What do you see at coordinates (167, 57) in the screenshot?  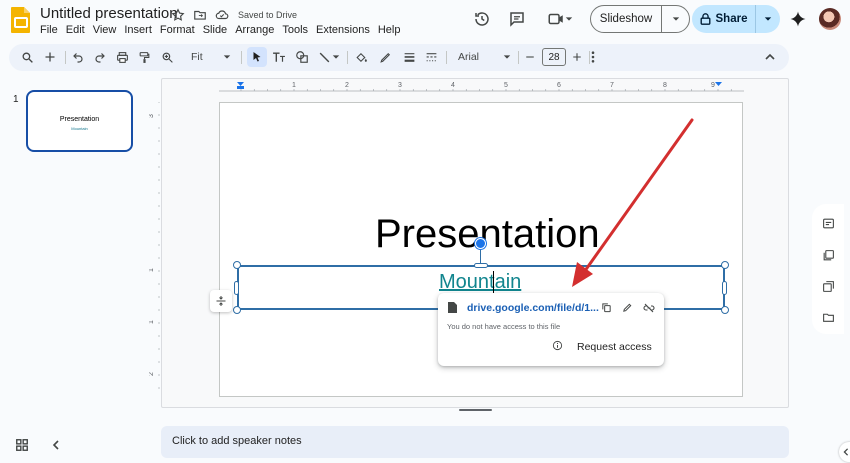 I see `zoom-icon` at bounding box center [167, 57].